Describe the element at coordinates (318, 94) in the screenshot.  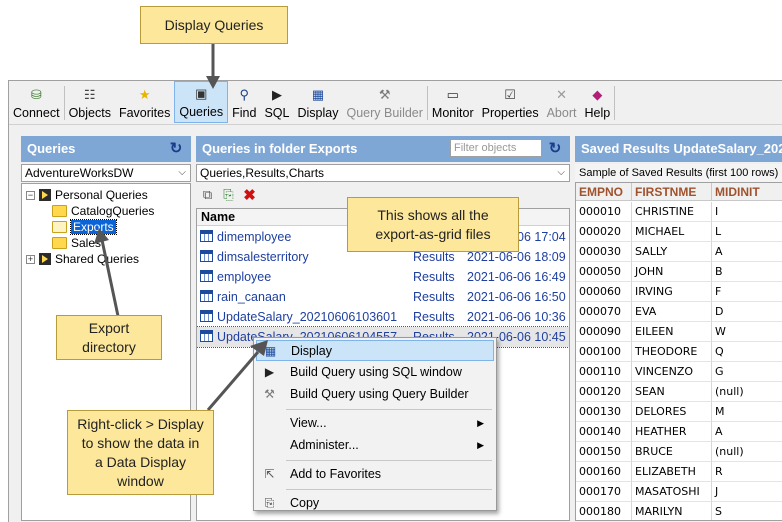
I see `grid-display-icon: ▦` at that location.